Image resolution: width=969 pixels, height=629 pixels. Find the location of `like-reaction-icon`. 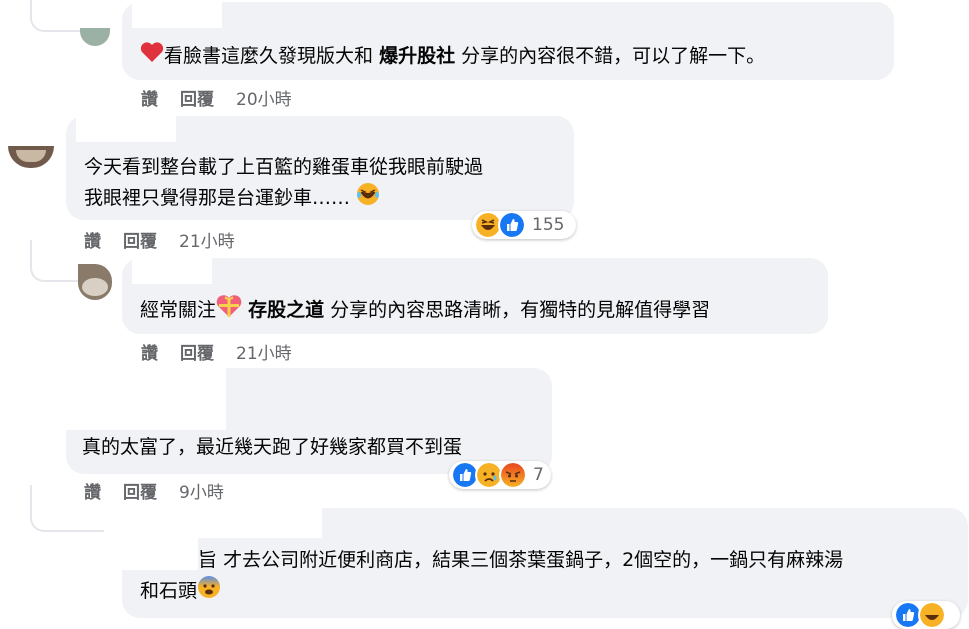

like-reaction-icon is located at coordinates (512, 225).